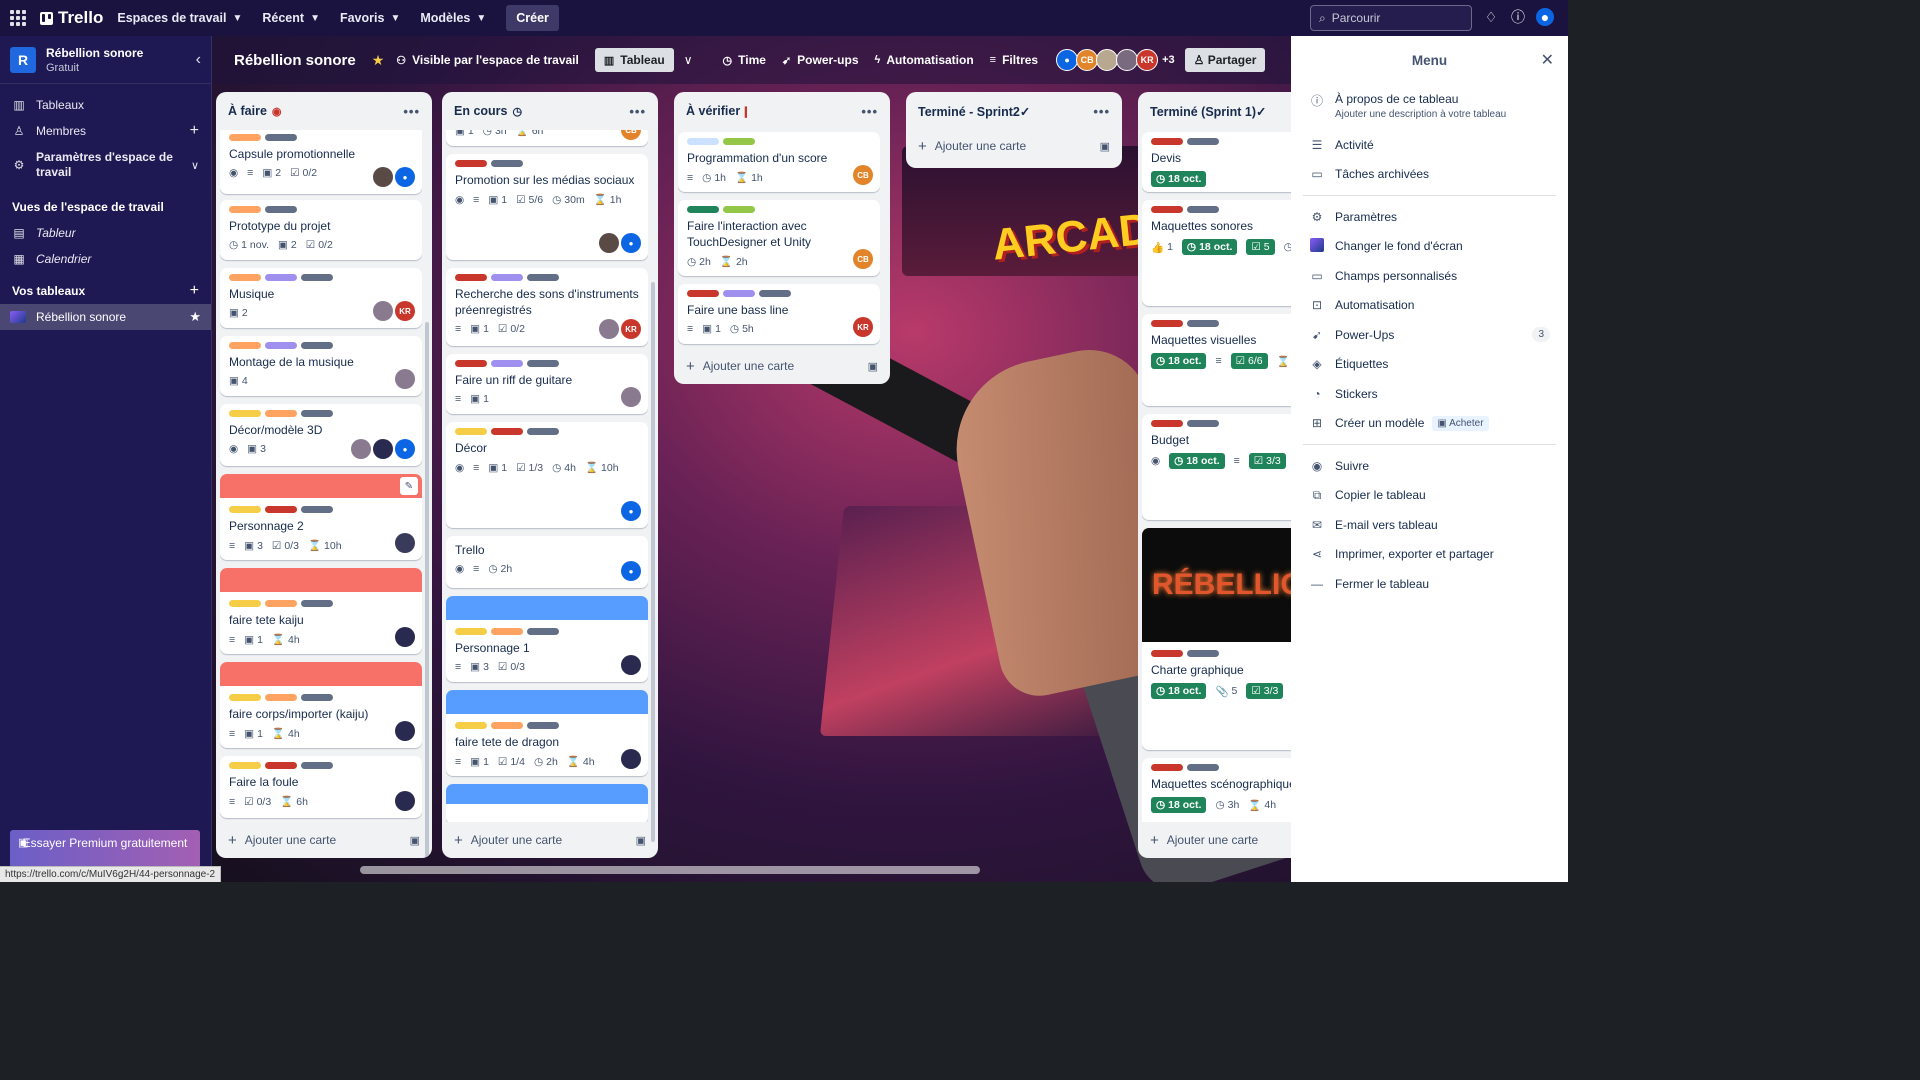 The height and width of the screenshot is (1080, 1920). What do you see at coordinates (1429, 335) in the screenshot?
I see `menu-item-powerups: ➹ Power-Ups 3` at bounding box center [1429, 335].